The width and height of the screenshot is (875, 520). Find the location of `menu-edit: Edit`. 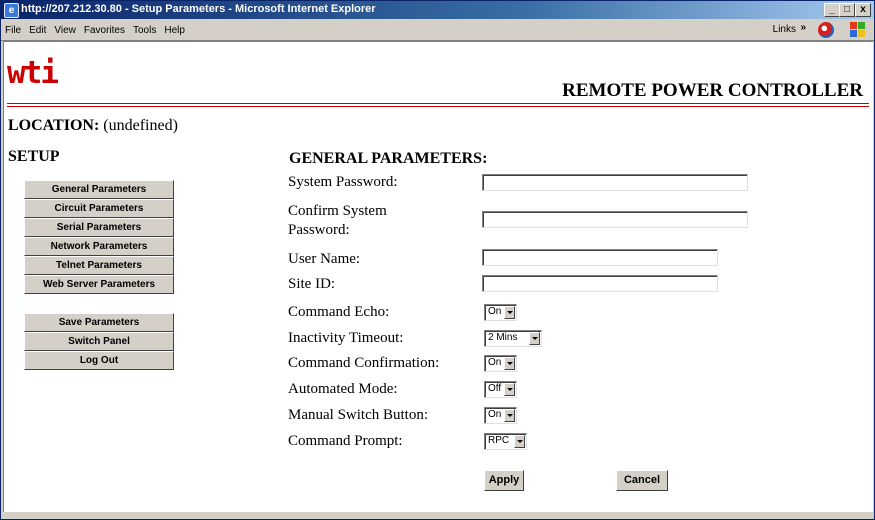

menu-edit: Edit is located at coordinates (37, 28).